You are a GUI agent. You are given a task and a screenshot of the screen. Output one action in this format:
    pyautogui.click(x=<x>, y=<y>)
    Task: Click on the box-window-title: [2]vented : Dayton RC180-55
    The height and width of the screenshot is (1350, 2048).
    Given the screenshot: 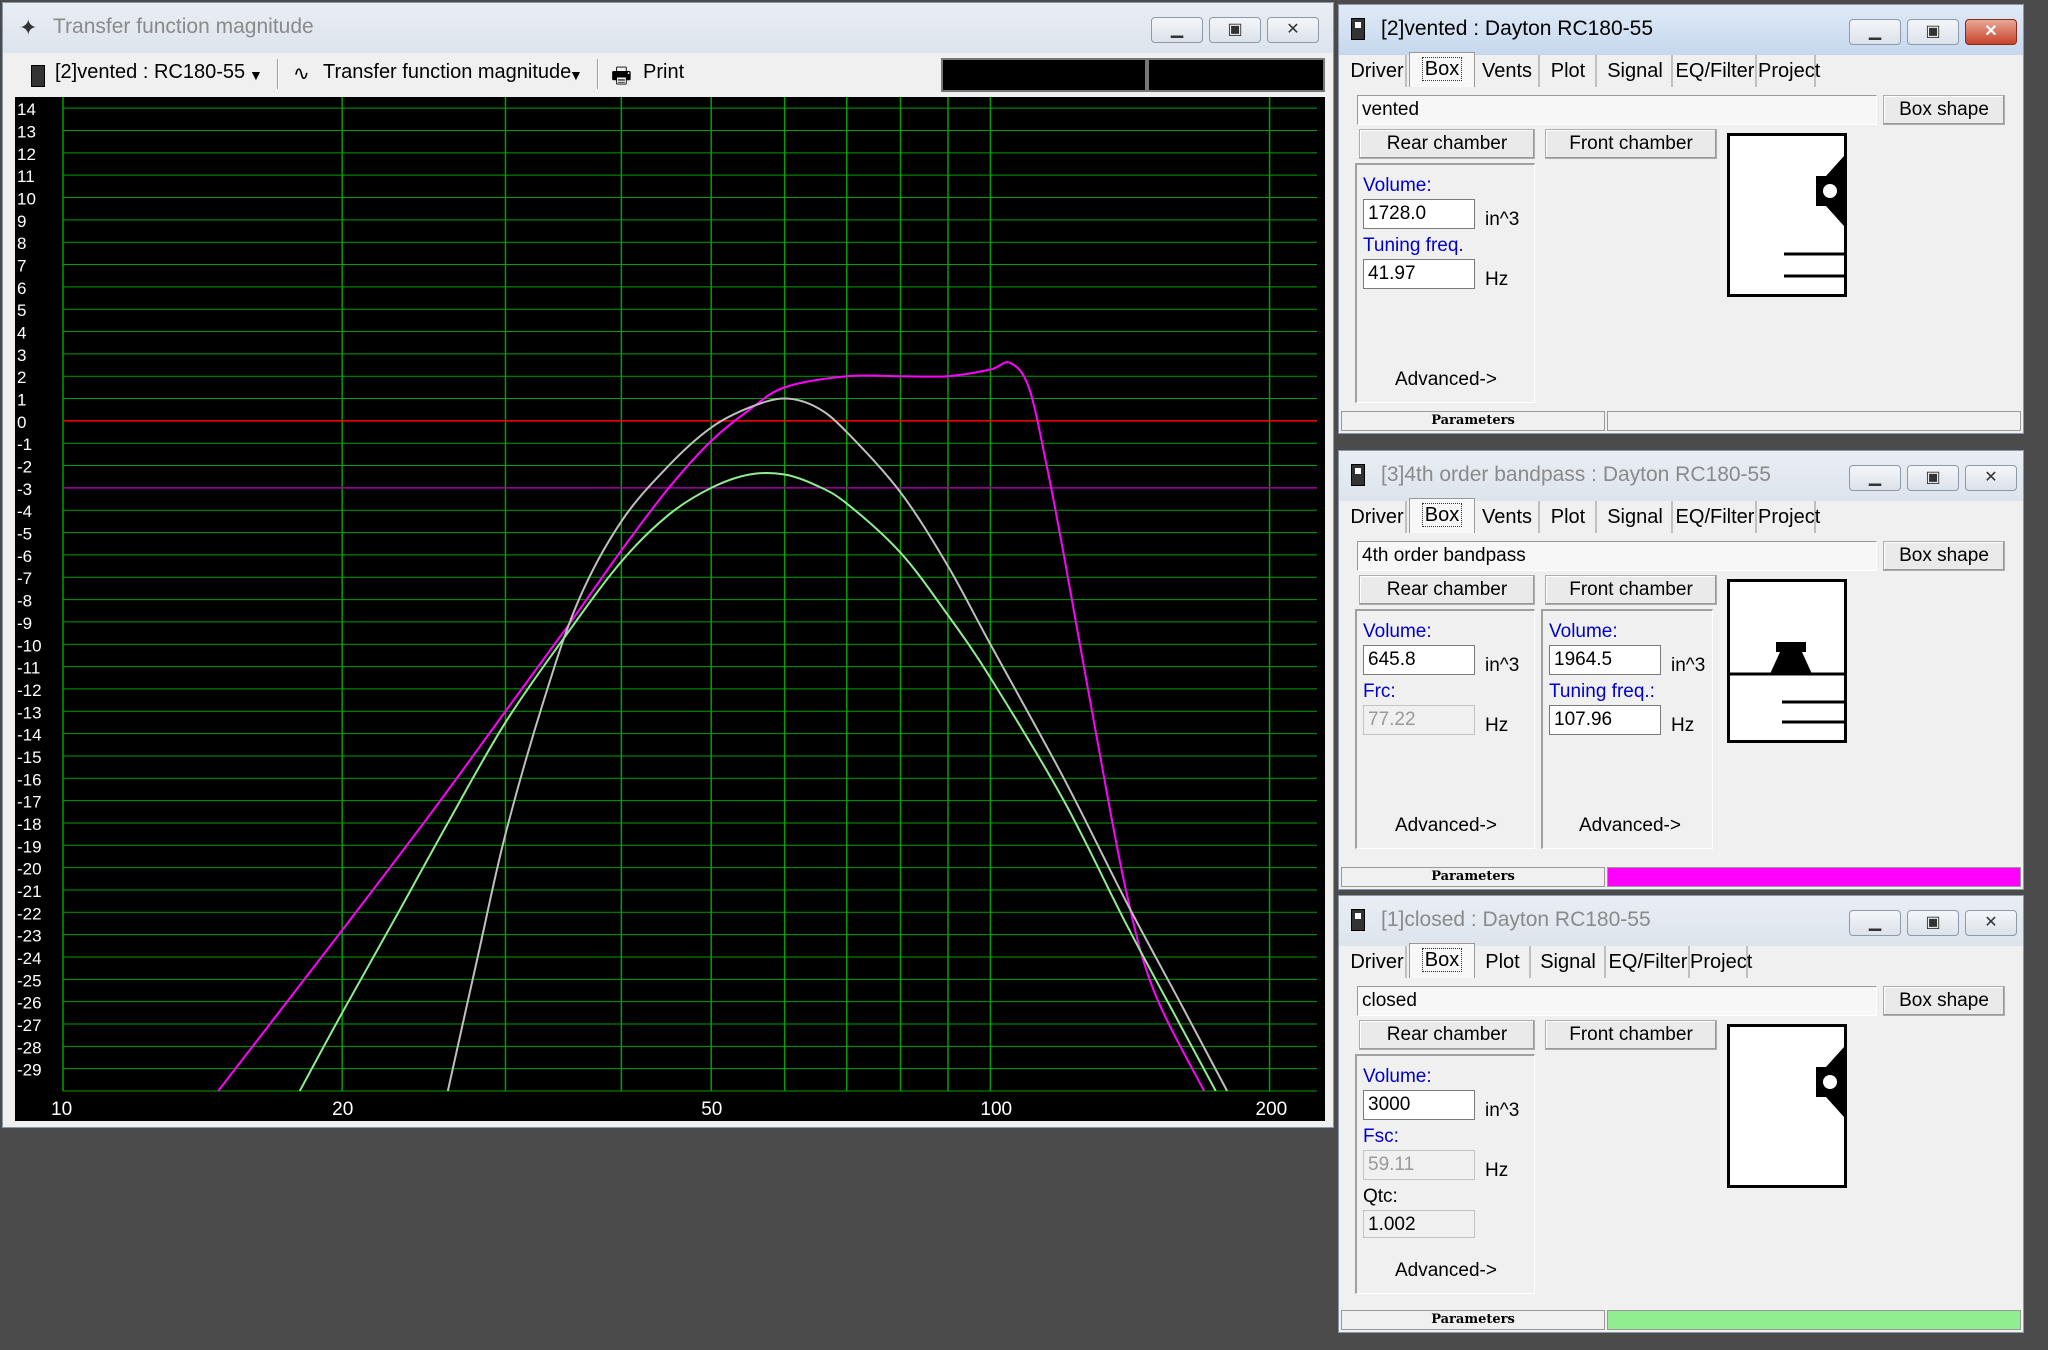 What is the action you would take?
    pyautogui.click(x=1517, y=28)
    